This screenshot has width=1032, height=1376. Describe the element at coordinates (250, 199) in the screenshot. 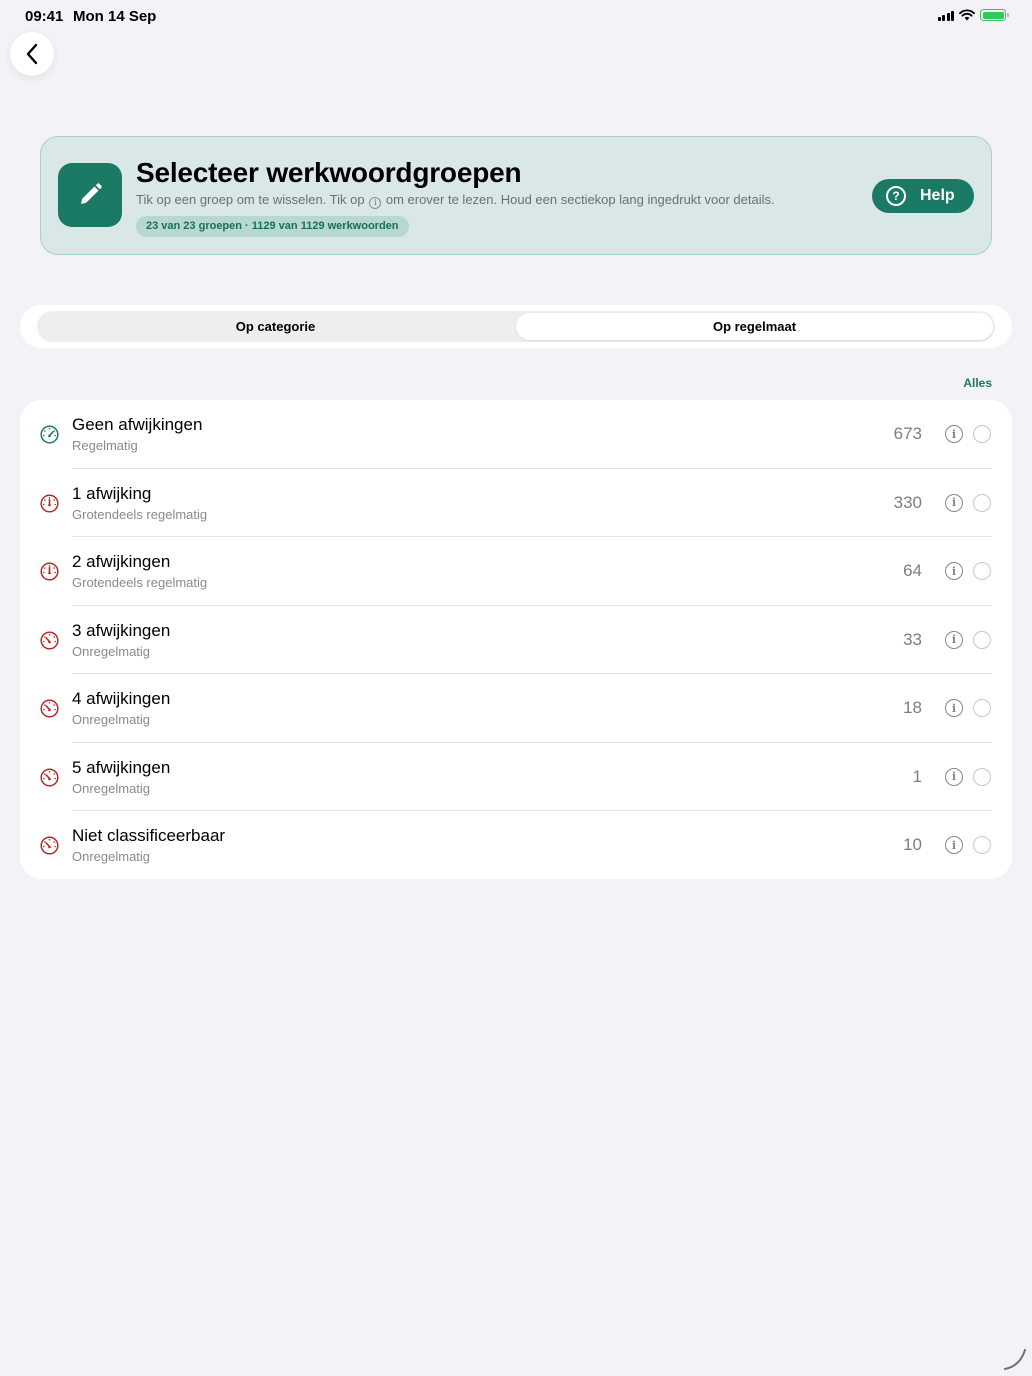

I see `subtitle-text-before: Tik op een groep om te wisselen. Tik op` at that location.